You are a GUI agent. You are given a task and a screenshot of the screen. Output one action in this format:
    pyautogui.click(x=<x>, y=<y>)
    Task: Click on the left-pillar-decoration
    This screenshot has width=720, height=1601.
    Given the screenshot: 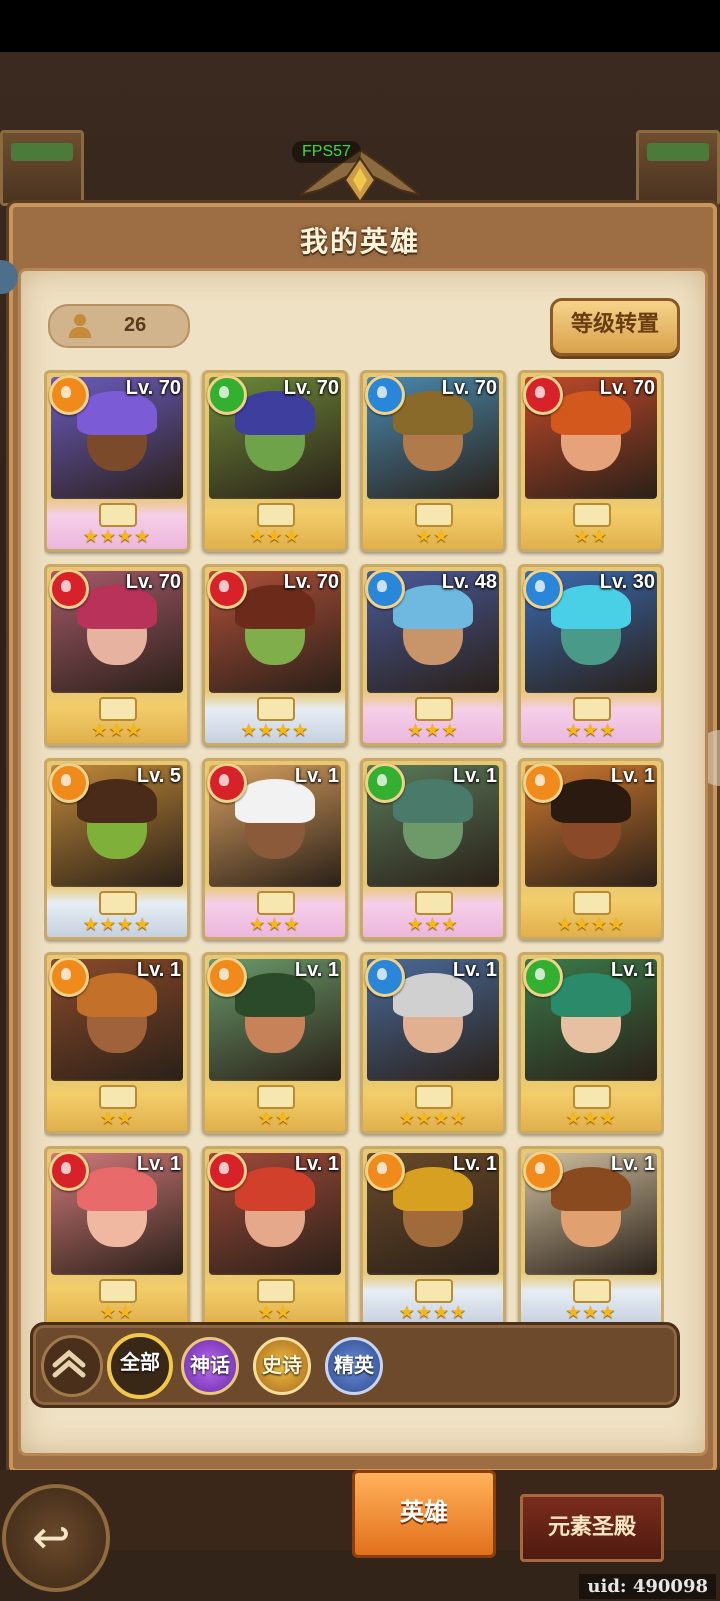 What is the action you would take?
    pyautogui.click(x=42, y=168)
    